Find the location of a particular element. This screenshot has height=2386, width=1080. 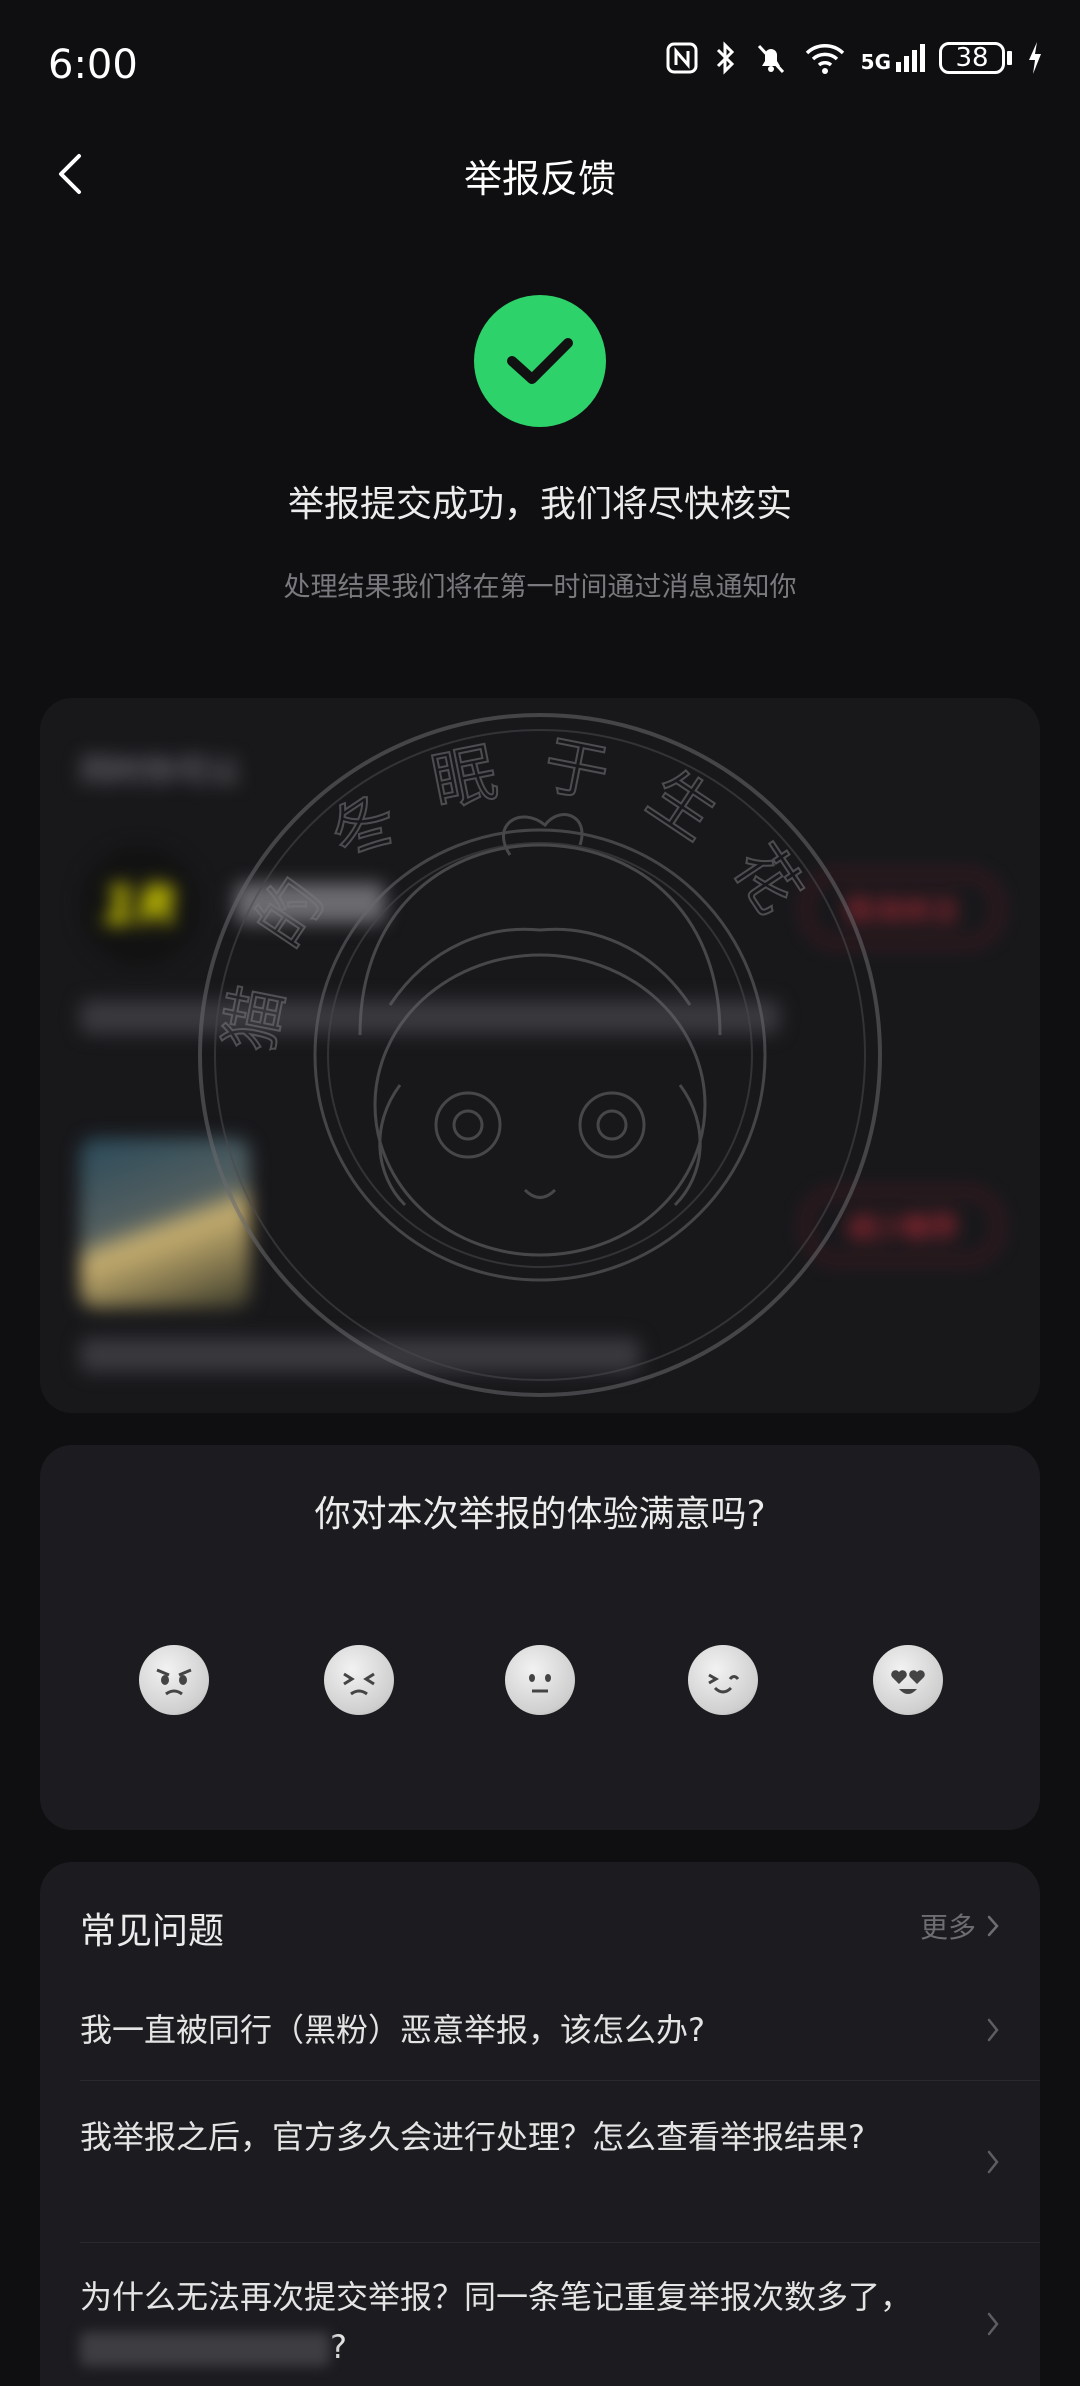

faq-item-3: 为什么无法再次提交举报？同一条笔记重复举报次数多了，? is located at coordinates (560, 2315).